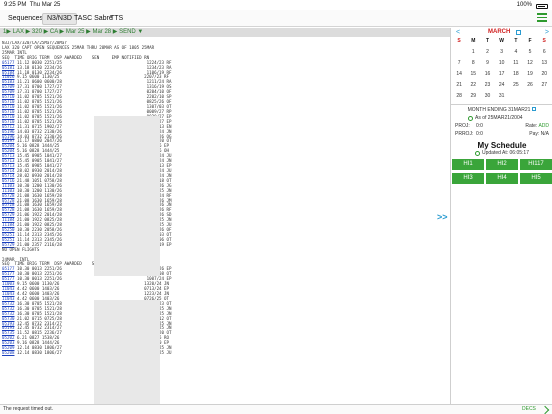  I want to click on status-right: 100%, so click(532, 5).